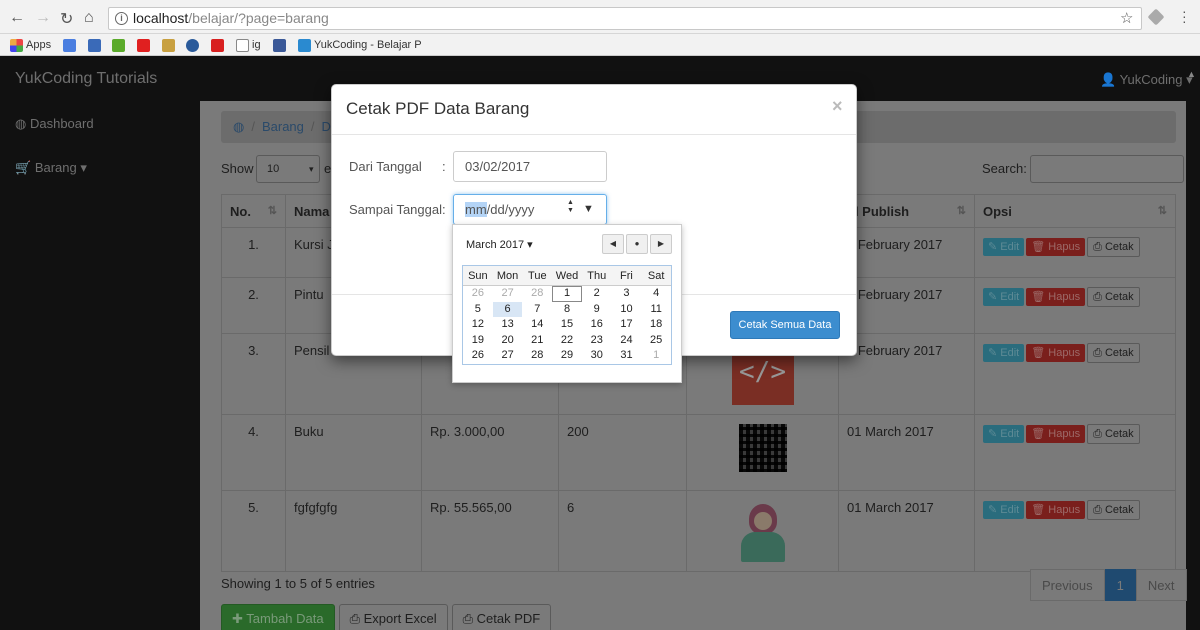 This screenshot has height=630, width=1200. I want to click on forward-icon: →, so click(43, 18).